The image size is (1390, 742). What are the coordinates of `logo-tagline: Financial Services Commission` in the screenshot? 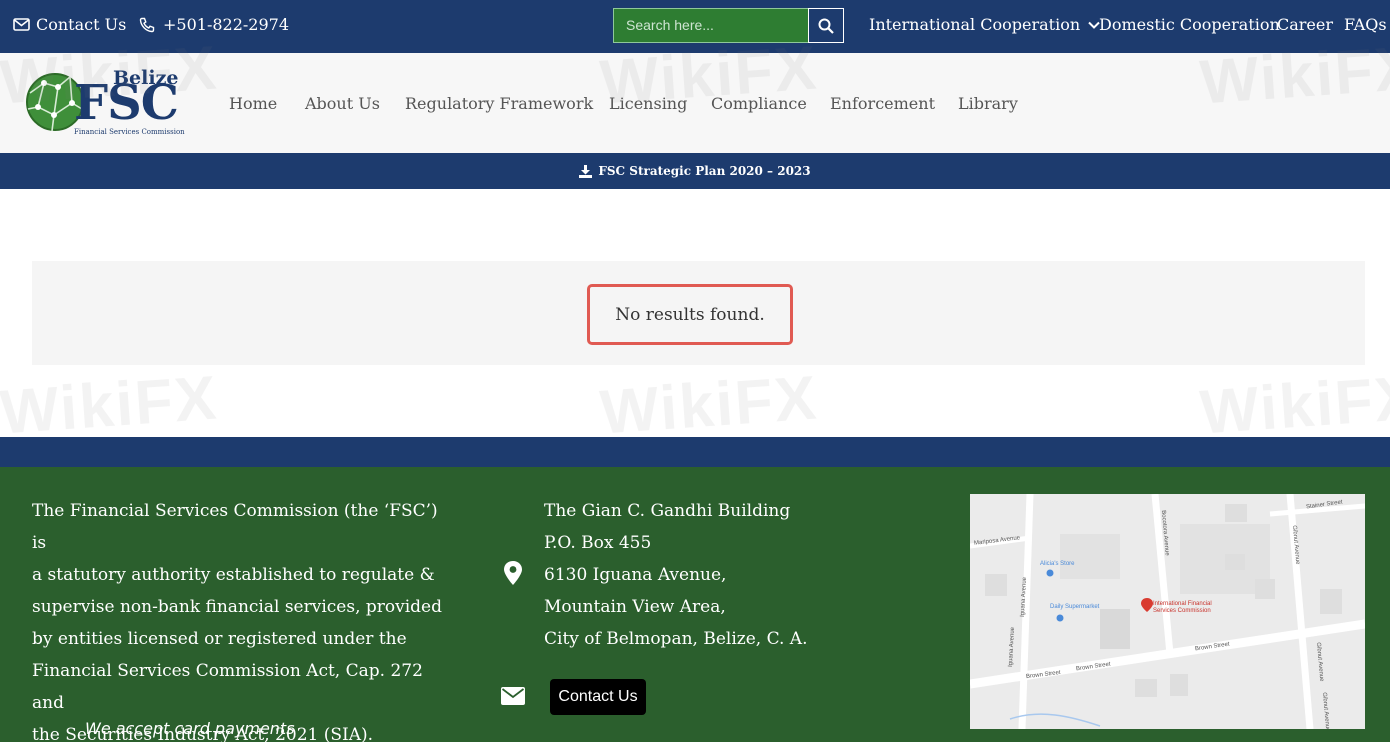 It's located at (129, 132).